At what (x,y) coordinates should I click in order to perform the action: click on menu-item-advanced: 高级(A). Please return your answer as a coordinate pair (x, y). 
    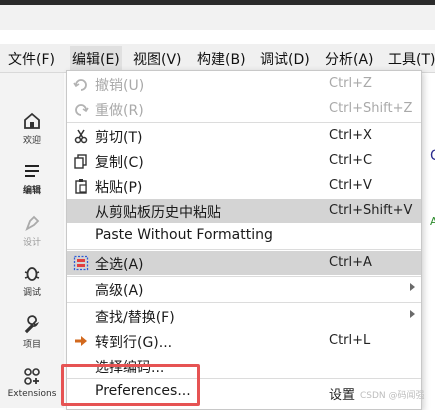
    Looking at the image, I should click on (244, 289).